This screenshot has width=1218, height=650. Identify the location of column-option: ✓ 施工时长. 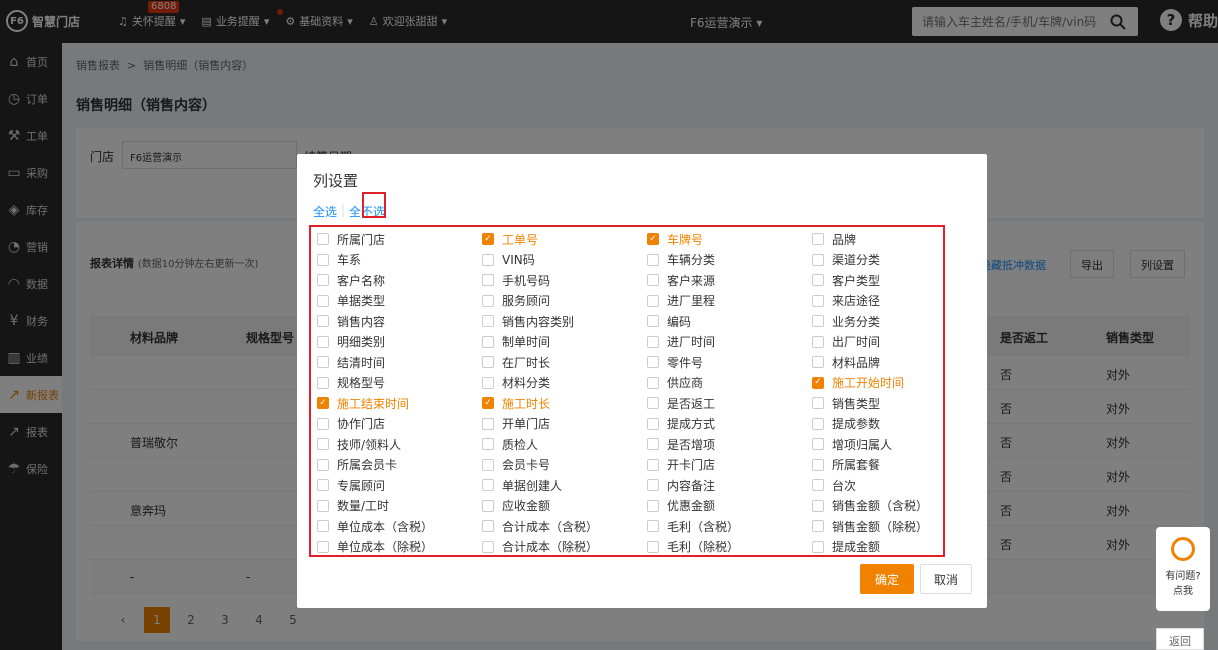
(516, 403).